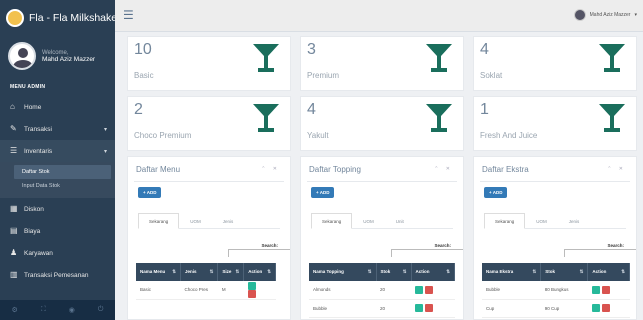 Image resolution: width=643 pixels, height=320 pixels. What do you see at coordinates (38, 253) in the screenshot?
I see `sidebar-item-label: Karyawan` at bounding box center [38, 253].